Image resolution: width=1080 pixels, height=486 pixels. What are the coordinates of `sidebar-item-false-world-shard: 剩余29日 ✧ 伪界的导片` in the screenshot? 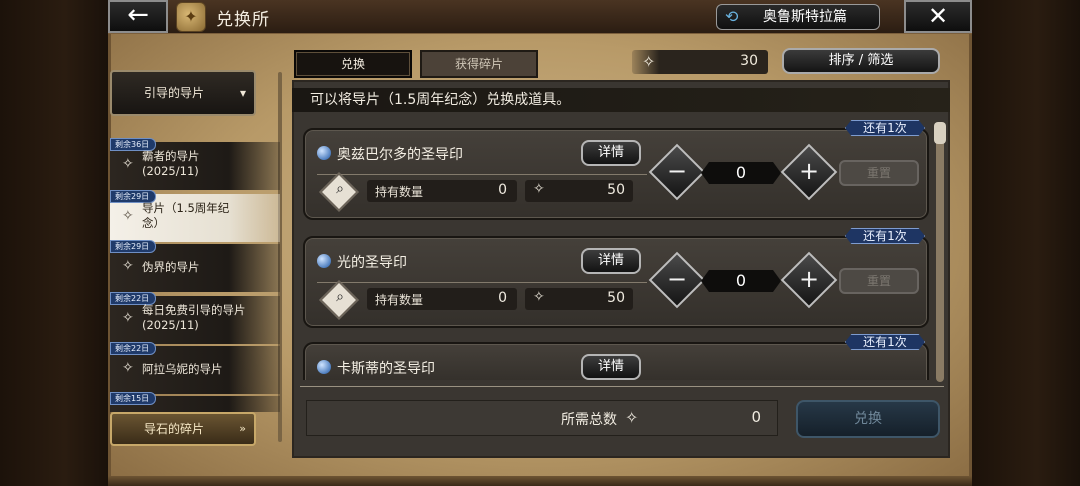 It's located at (195, 266).